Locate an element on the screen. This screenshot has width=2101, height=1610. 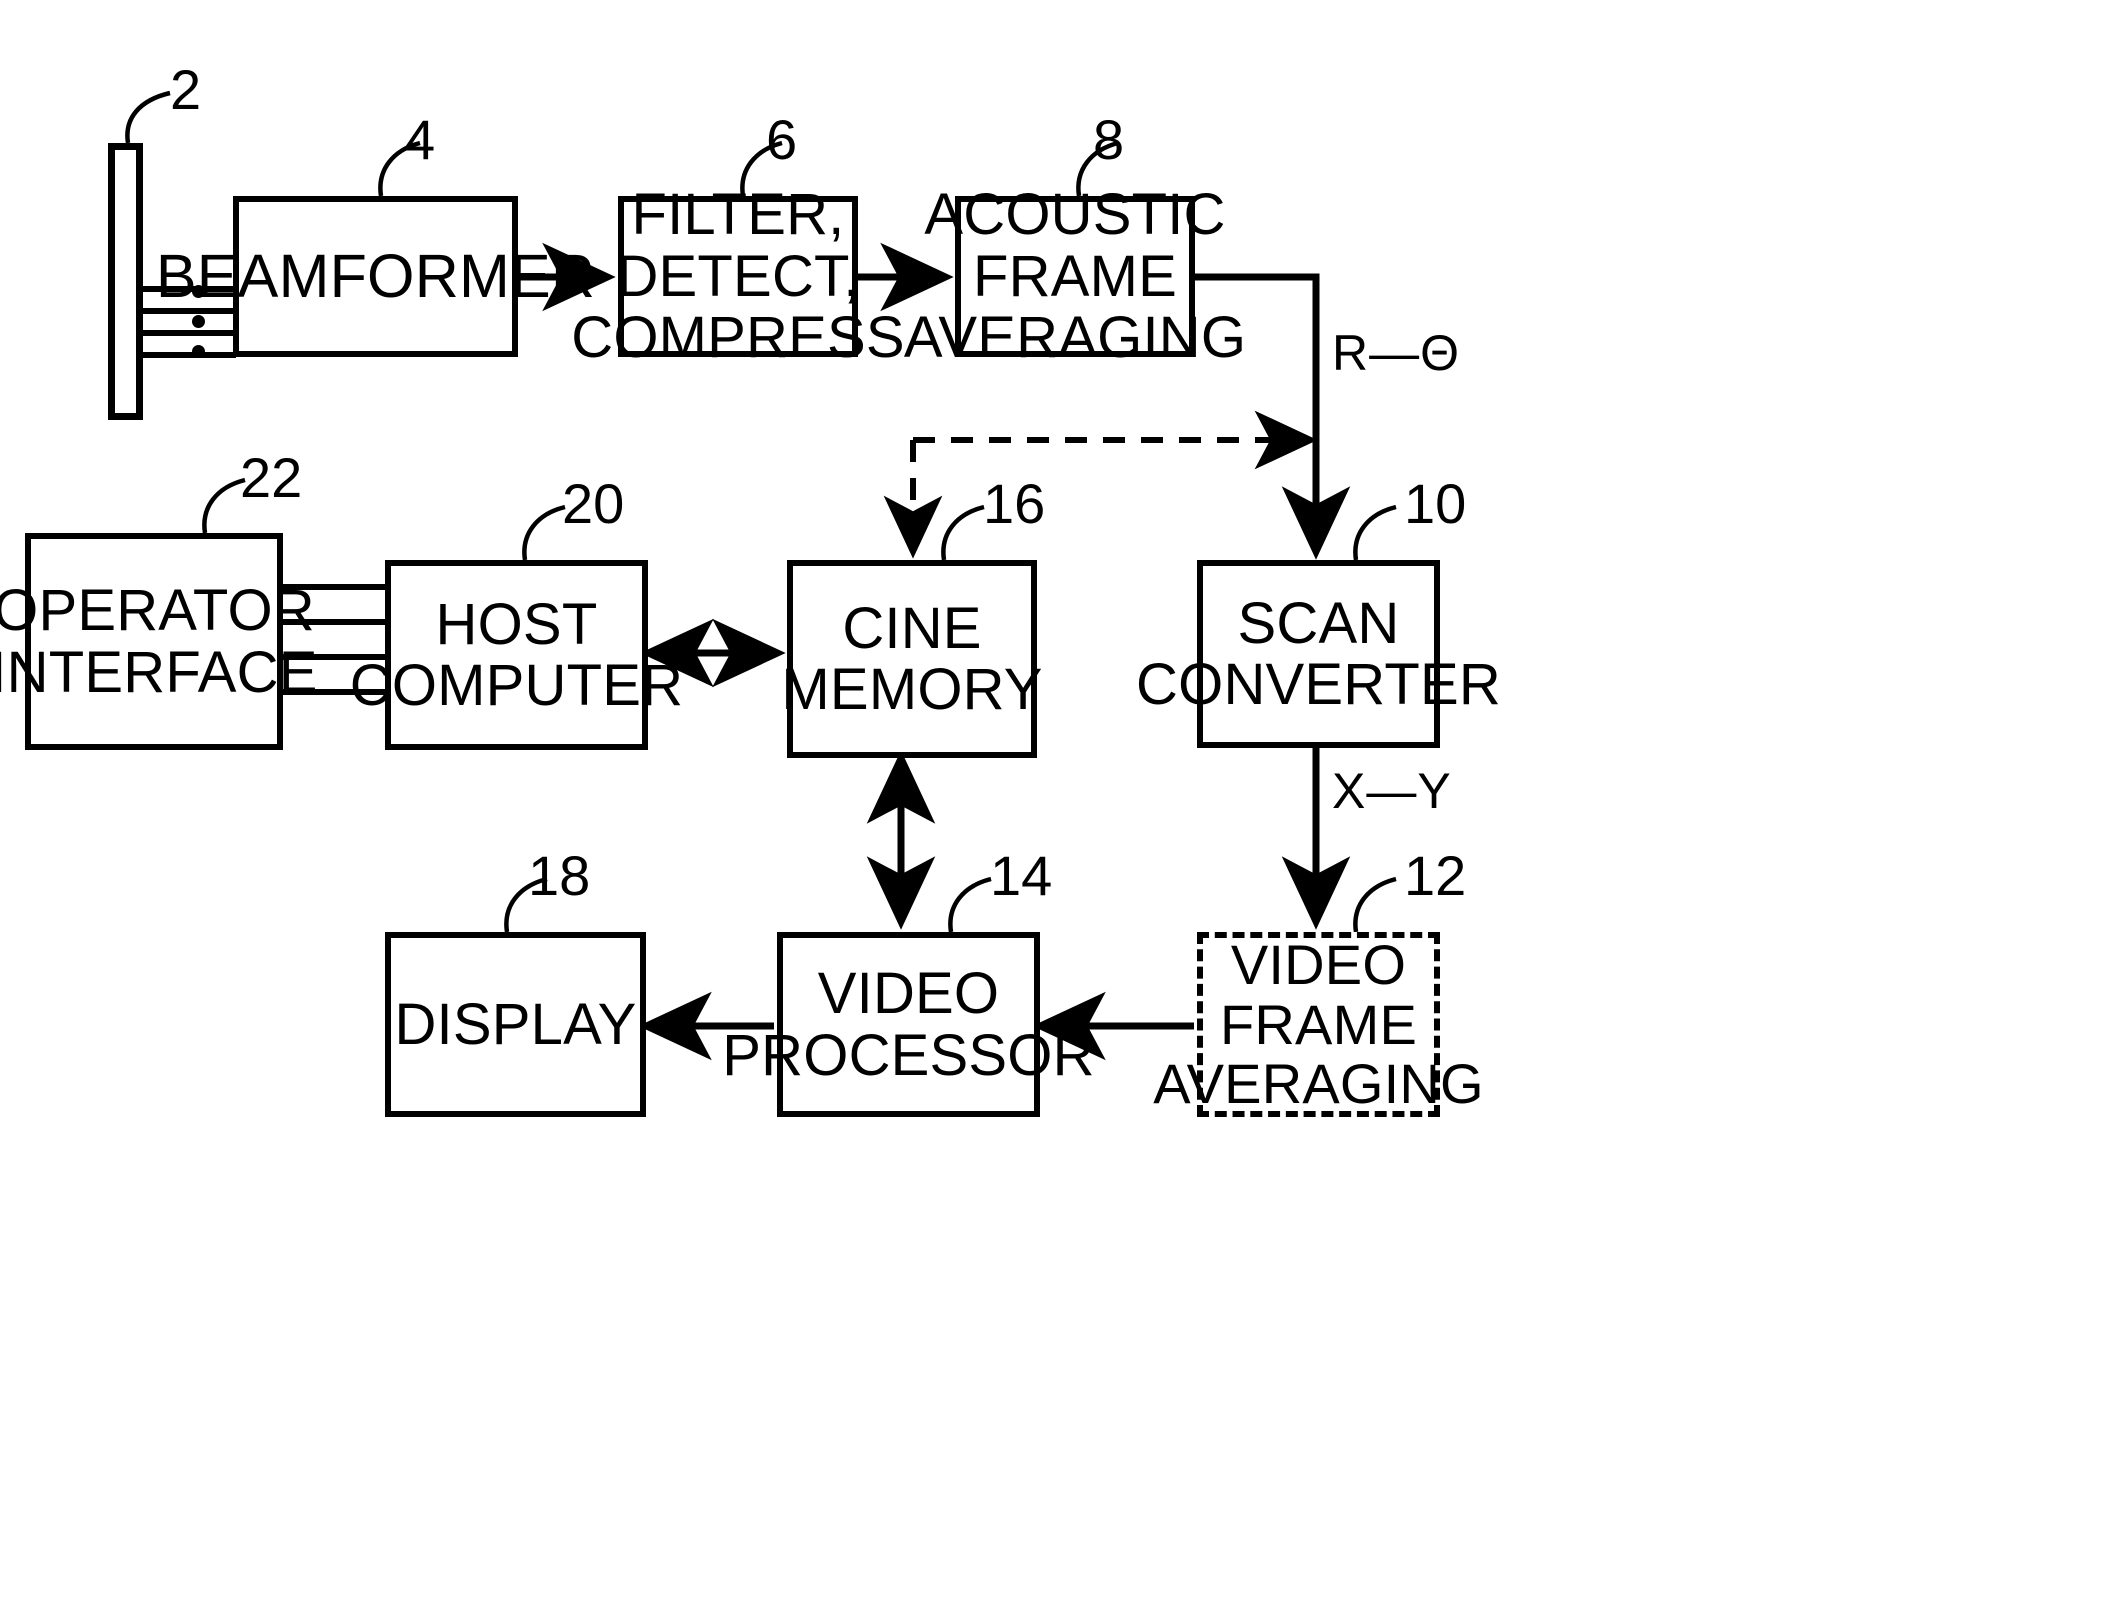
reference-numeral-6: 6 is located at coordinates (782, 139).